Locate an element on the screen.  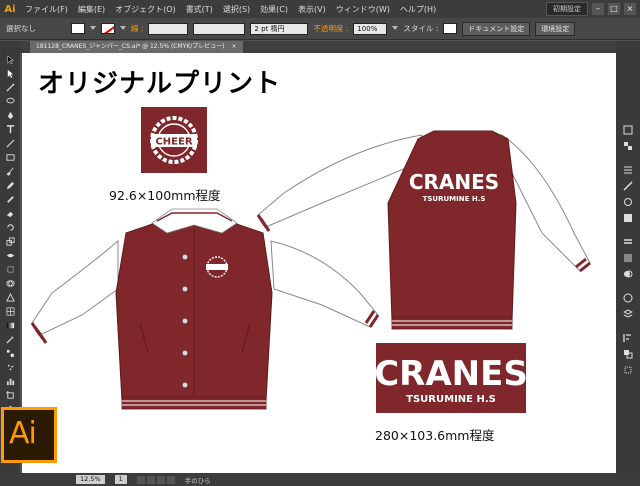
maximize-button: □ is located at coordinates (614, 9).